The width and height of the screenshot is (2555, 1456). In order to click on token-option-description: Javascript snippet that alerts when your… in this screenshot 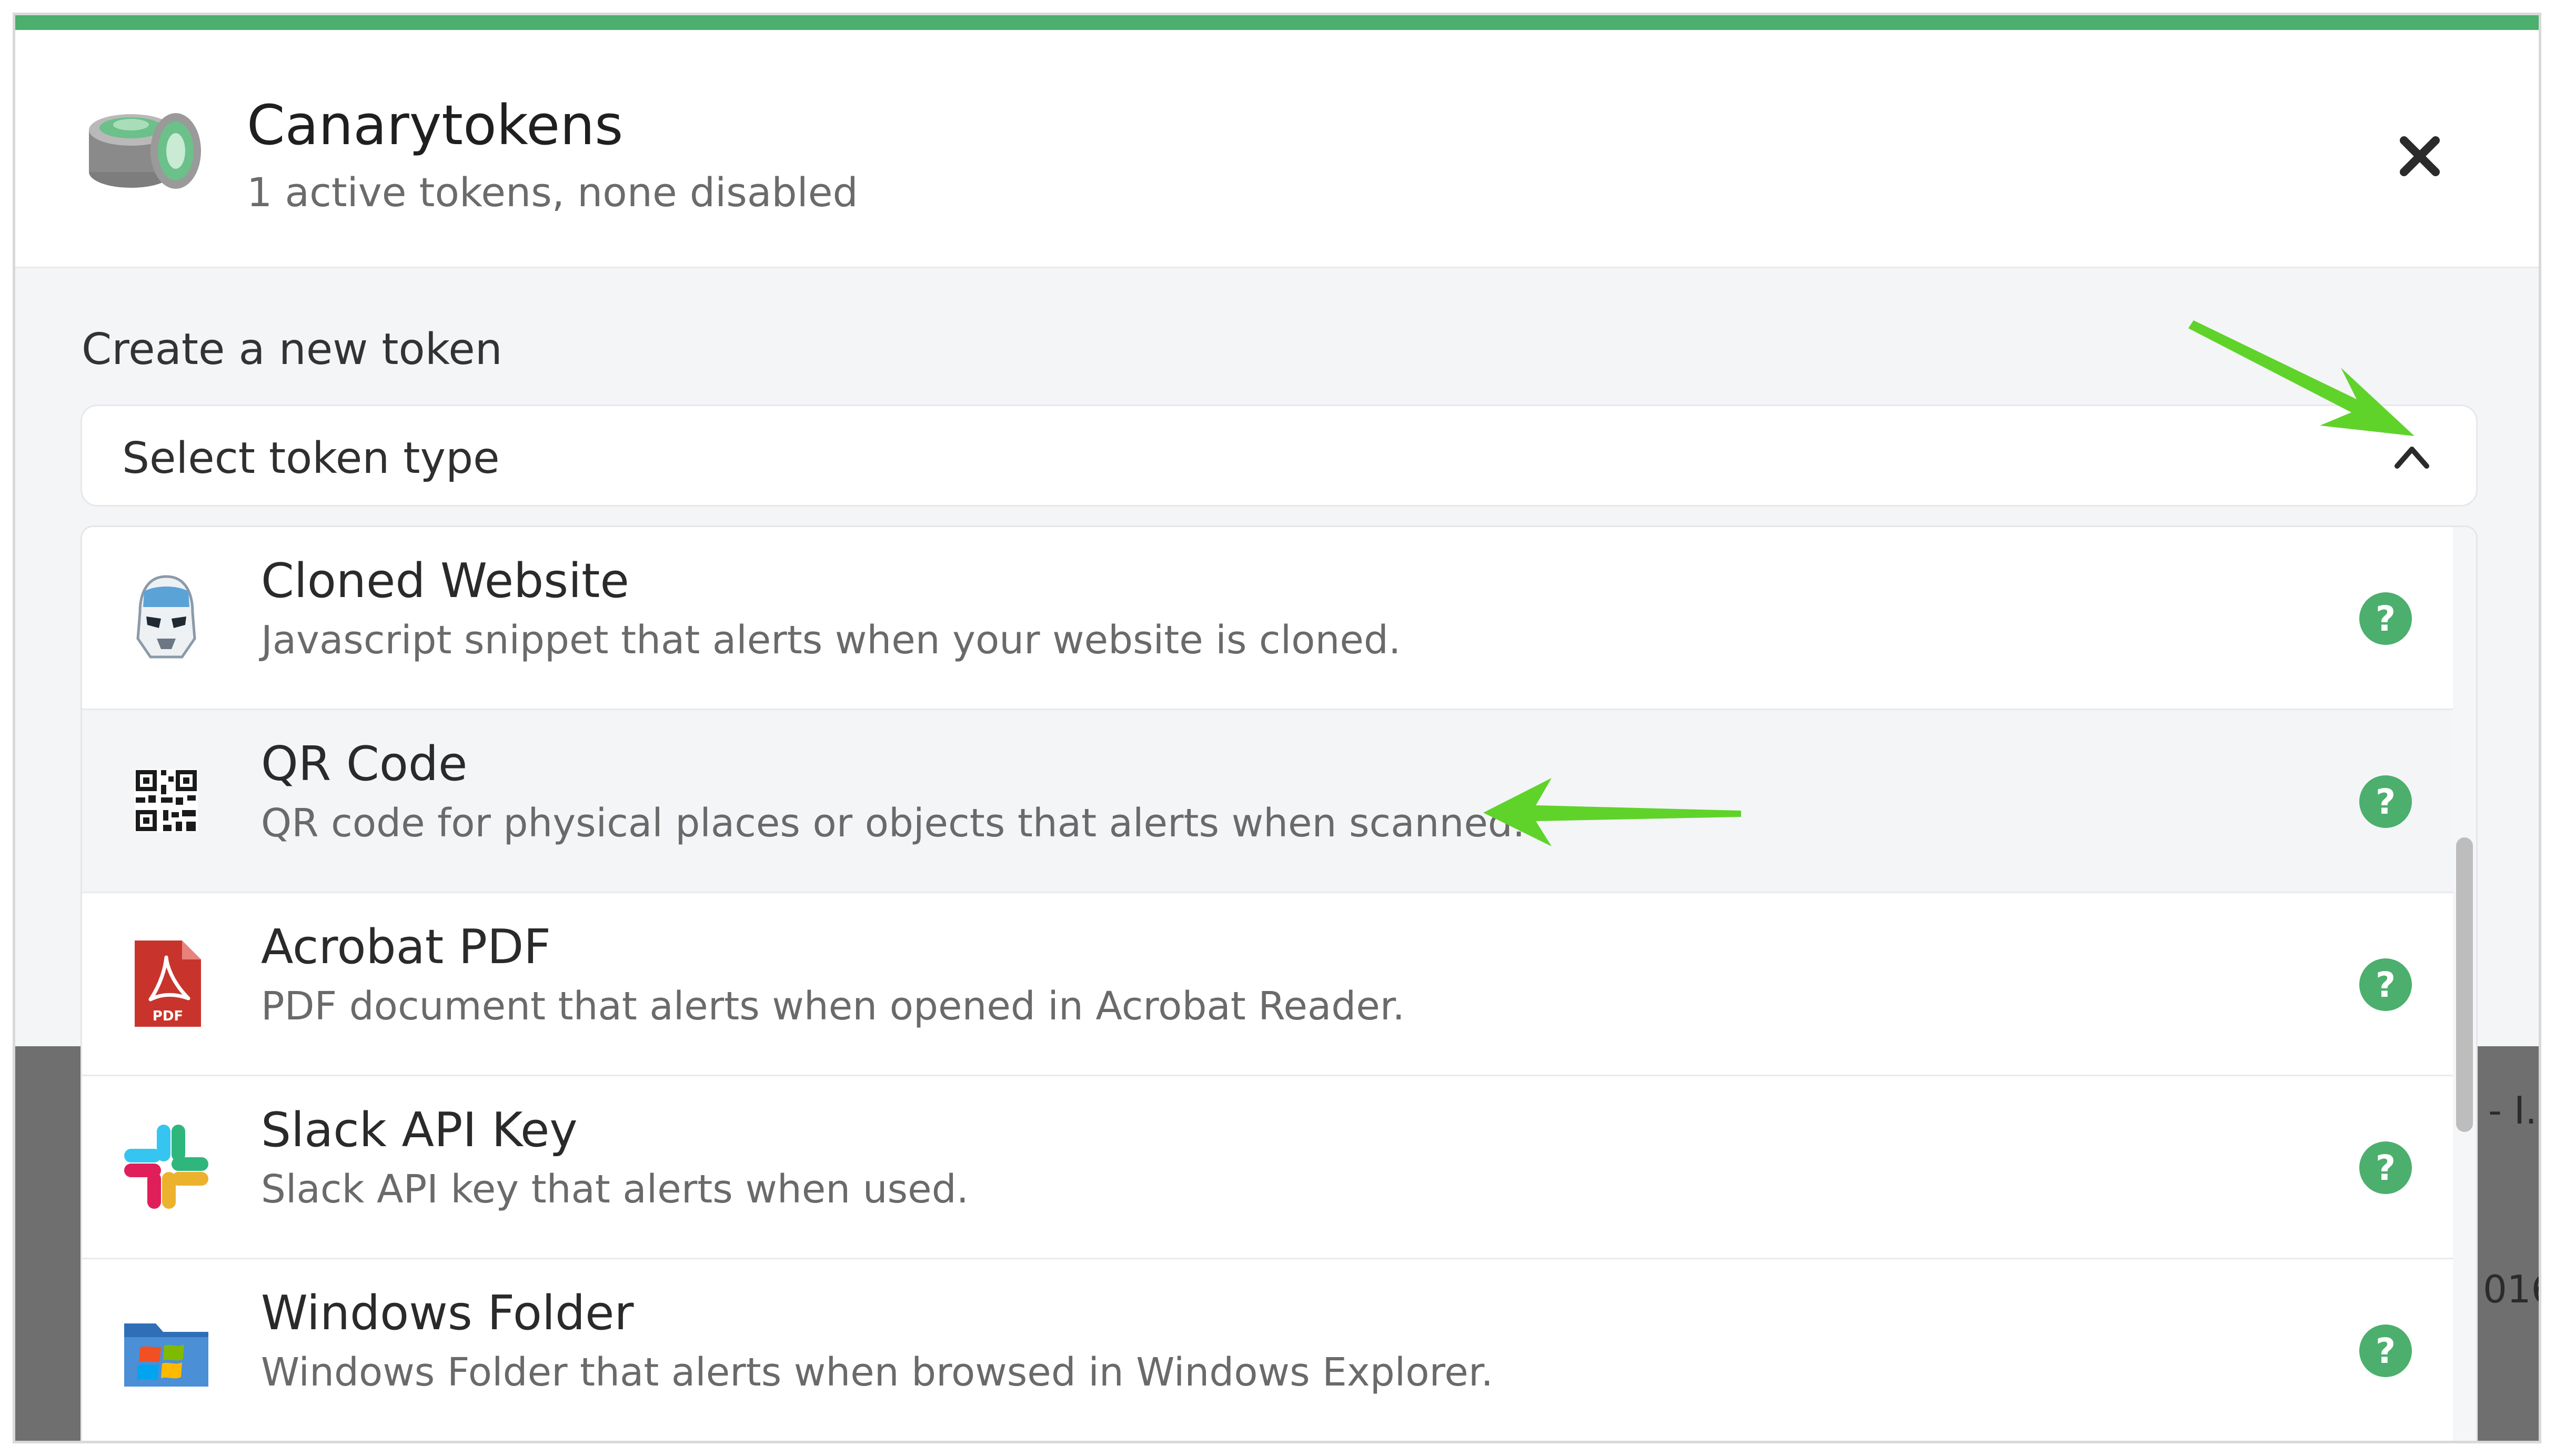, I will do `click(831, 640)`.